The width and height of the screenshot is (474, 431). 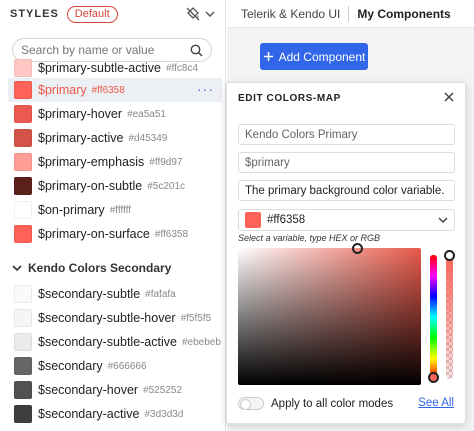 I want to click on list-item: $secondary #666666, so click(x=115, y=366).